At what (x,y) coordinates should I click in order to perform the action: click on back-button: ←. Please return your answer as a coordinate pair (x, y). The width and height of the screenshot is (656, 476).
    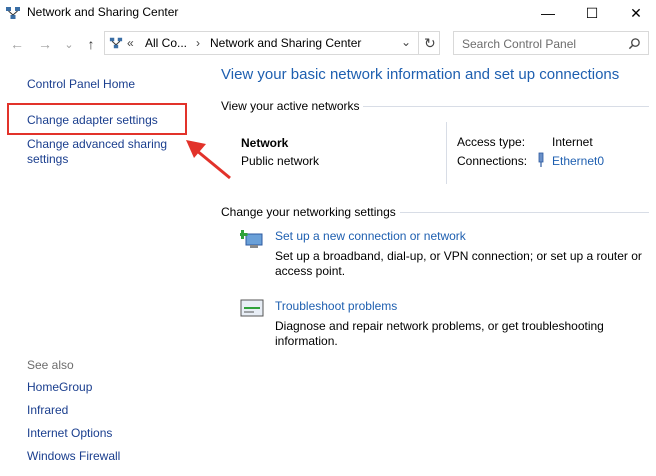
    Looking at the image, I should click on (17, 44).